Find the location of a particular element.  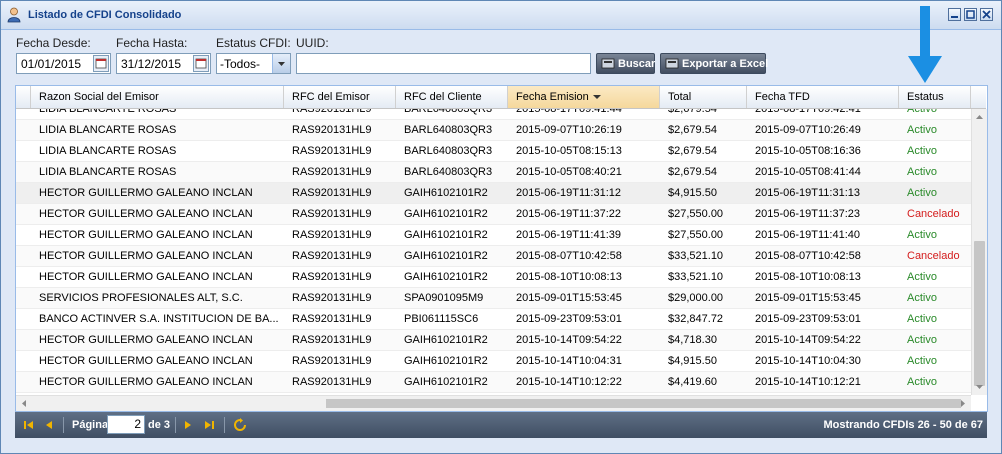

horizontal-scrollbar is located at coordinates (493, 403).